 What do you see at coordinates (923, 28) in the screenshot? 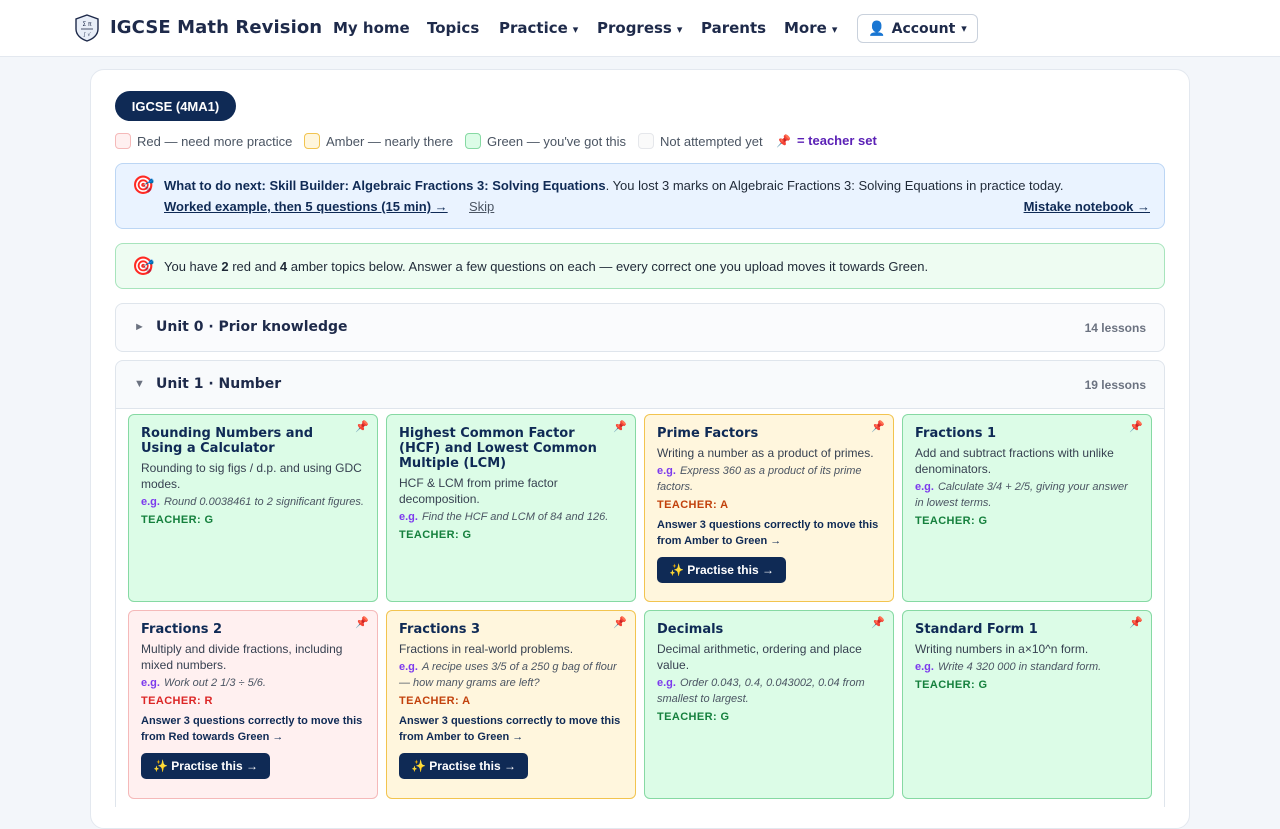
I see `account-label: Account` at bounding box center [923, 28].